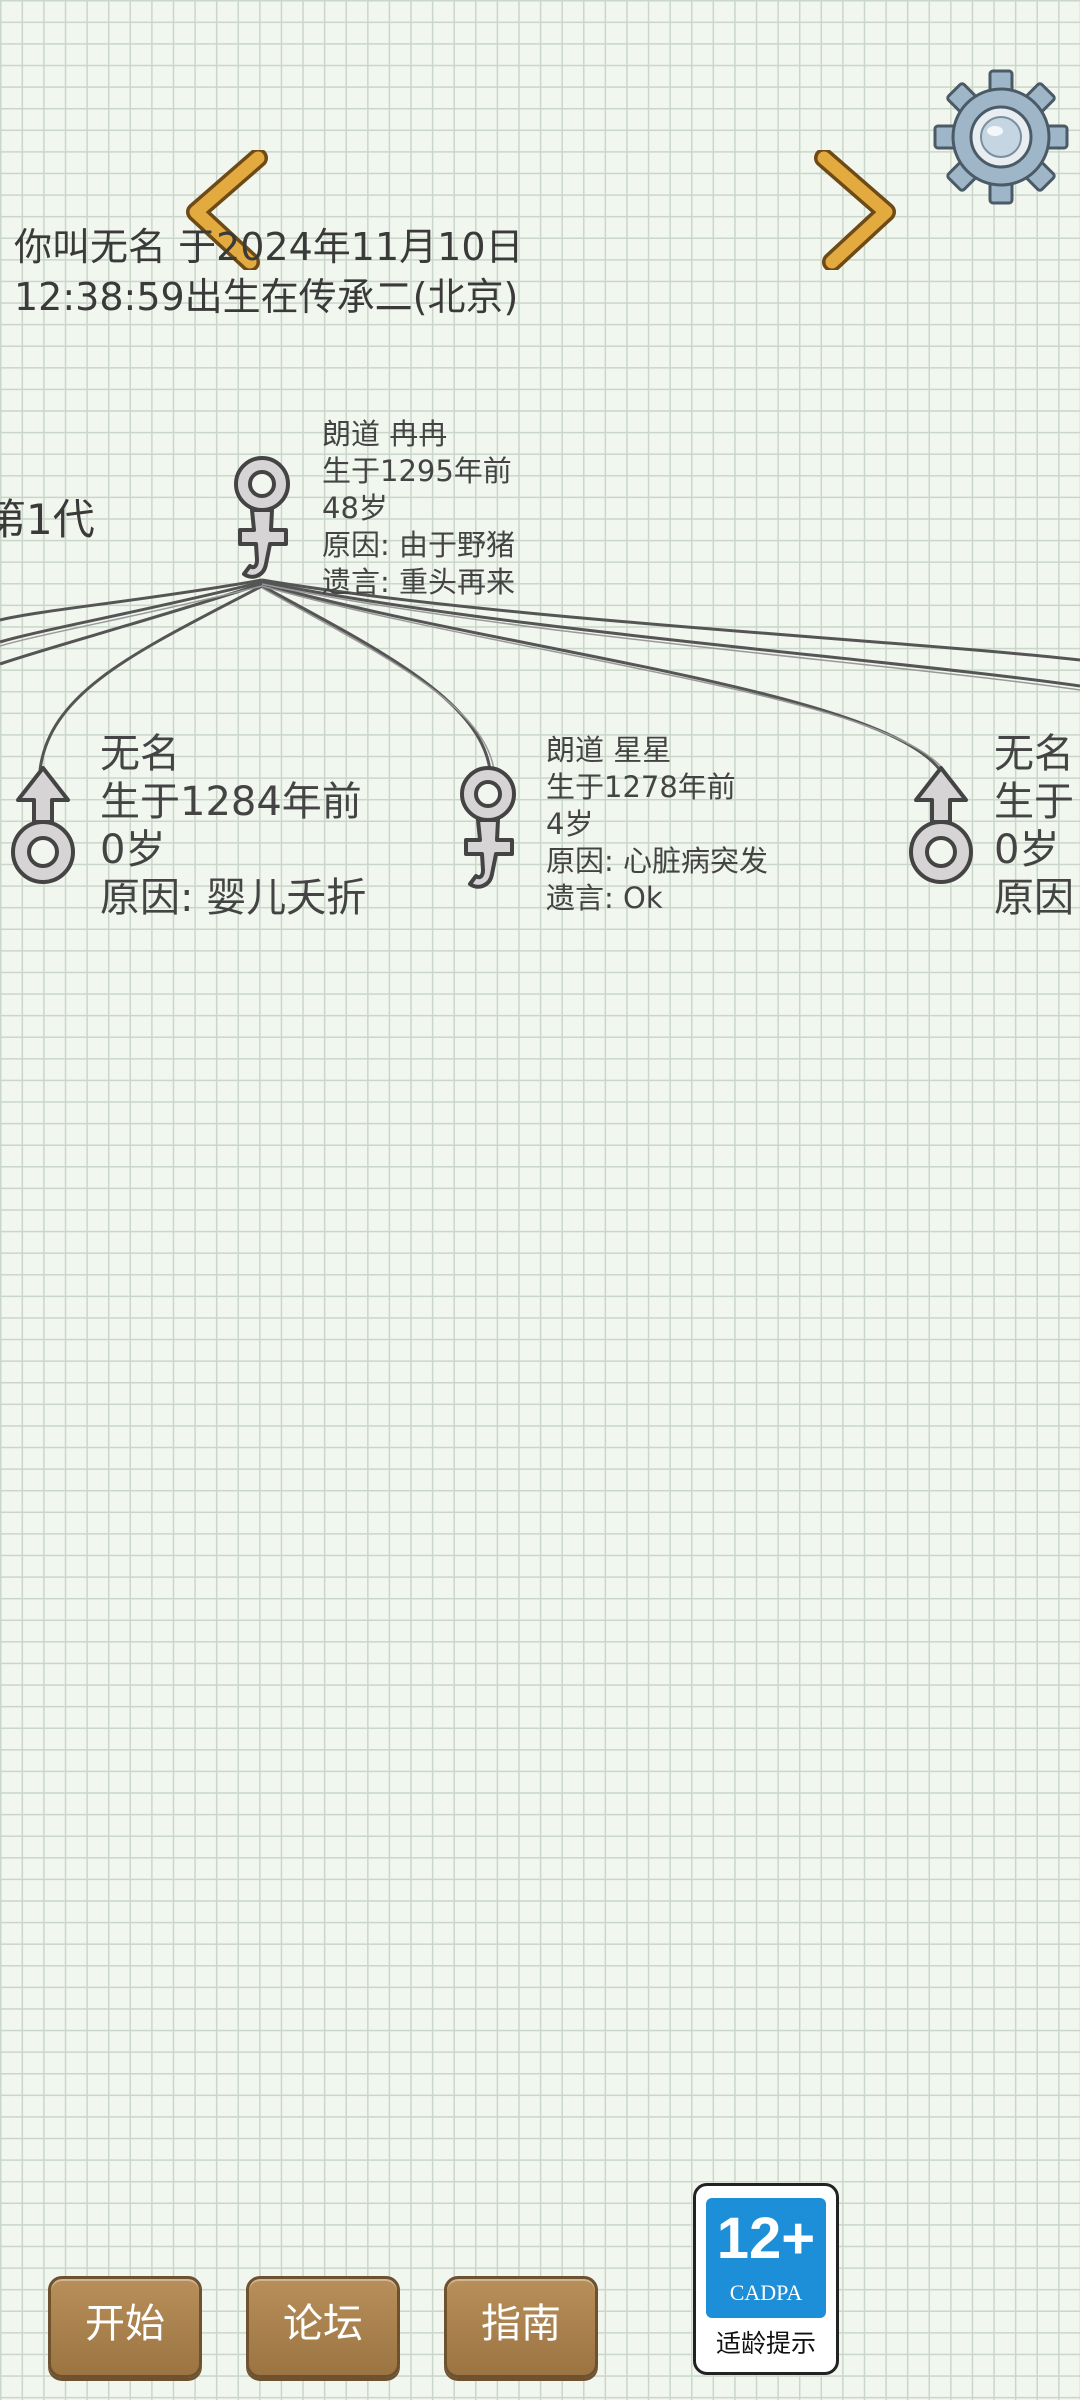 The width and height of the screenshot is (1080, 2400). What do you see at coordinates (570, 824) in the screenshot?
I see `child-2-age: 4岁` at bounding box center [570, 824].